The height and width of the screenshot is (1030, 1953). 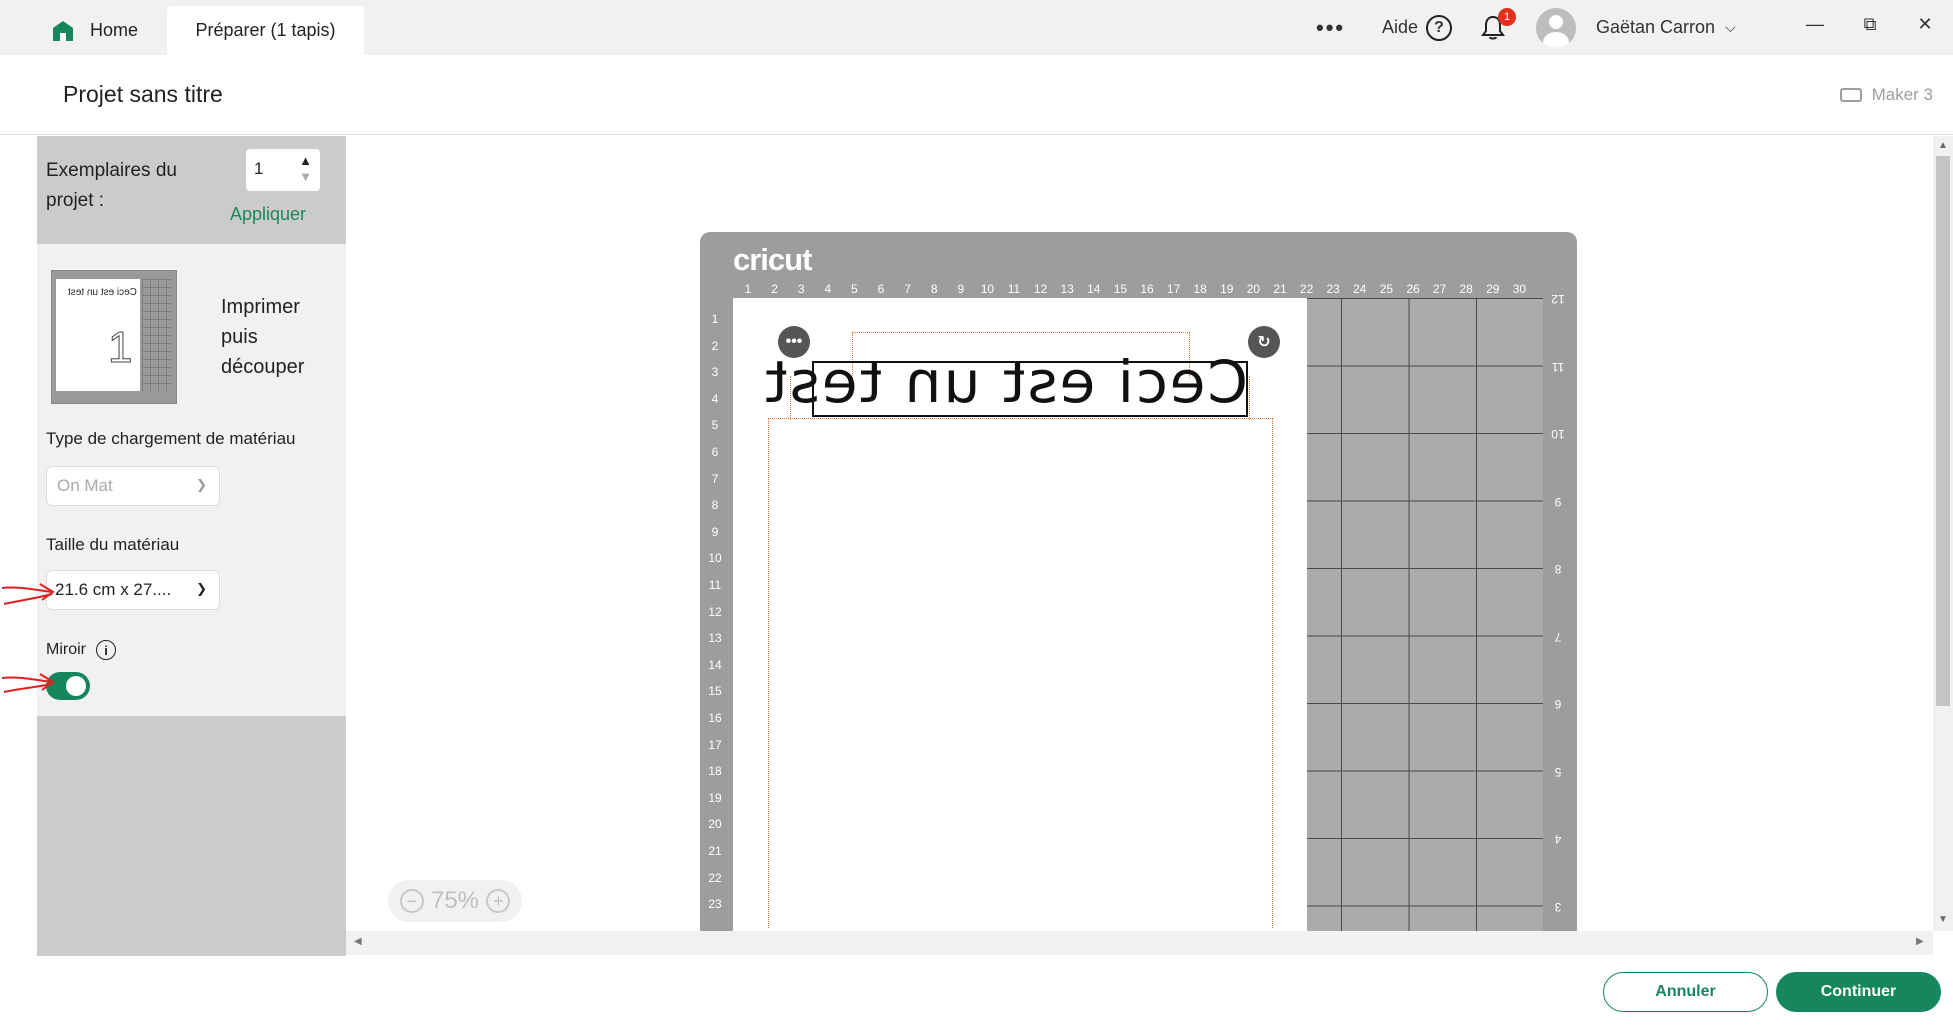 I want to click on minimize-button: —, so click(x=1815, y=24).